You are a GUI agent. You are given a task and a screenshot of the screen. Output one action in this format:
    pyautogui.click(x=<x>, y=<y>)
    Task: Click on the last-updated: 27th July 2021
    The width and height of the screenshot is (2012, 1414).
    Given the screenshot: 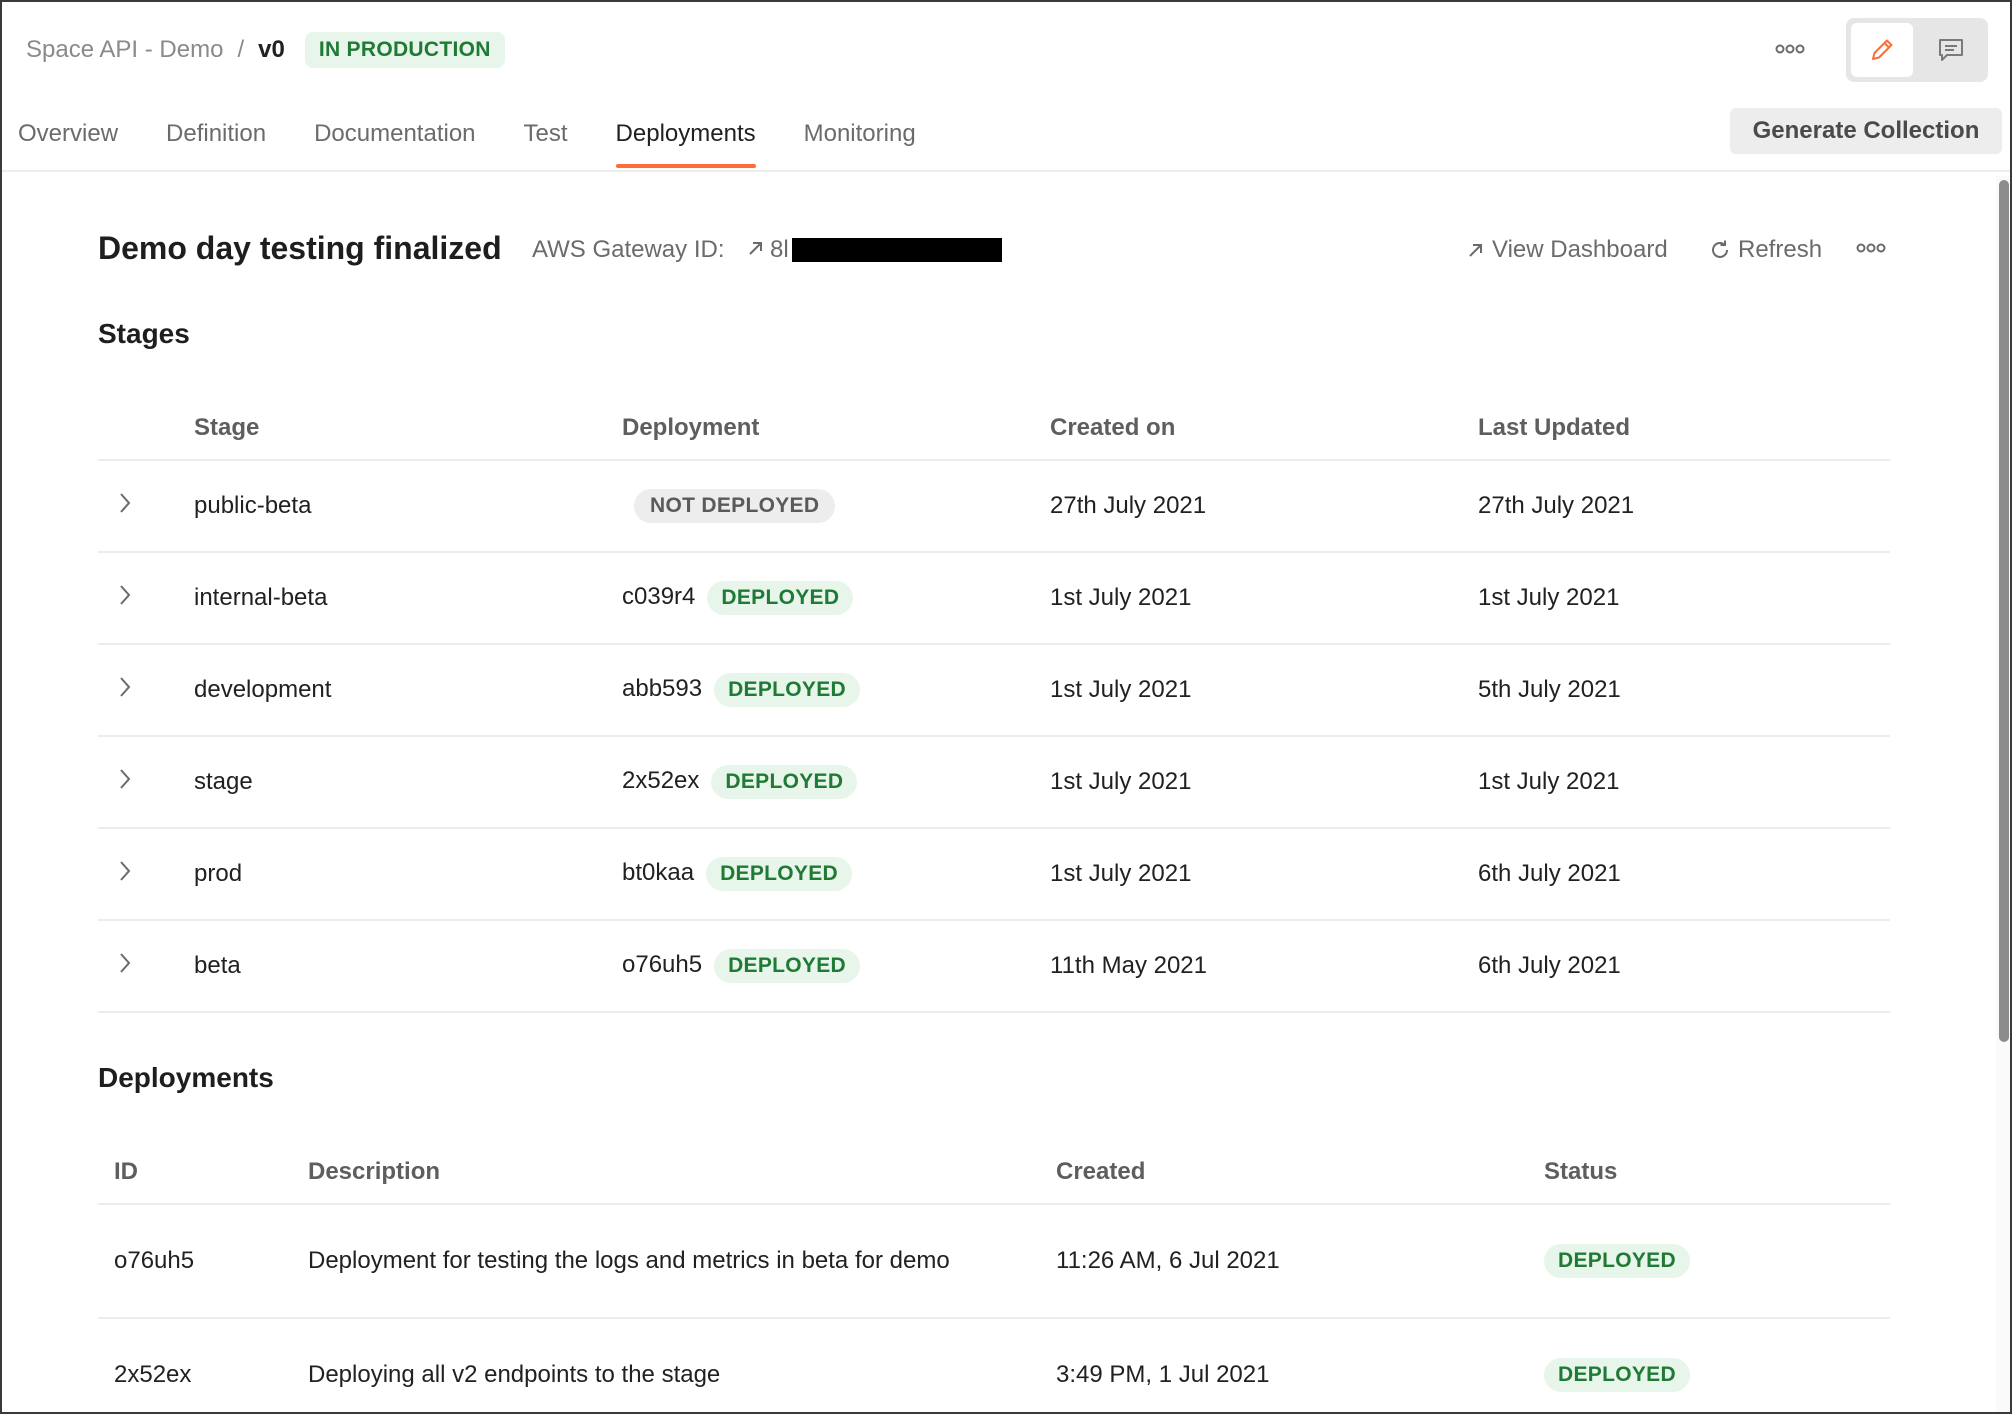 What is the action you would take?
    pyautogui.click(x=1684, y=506)
    